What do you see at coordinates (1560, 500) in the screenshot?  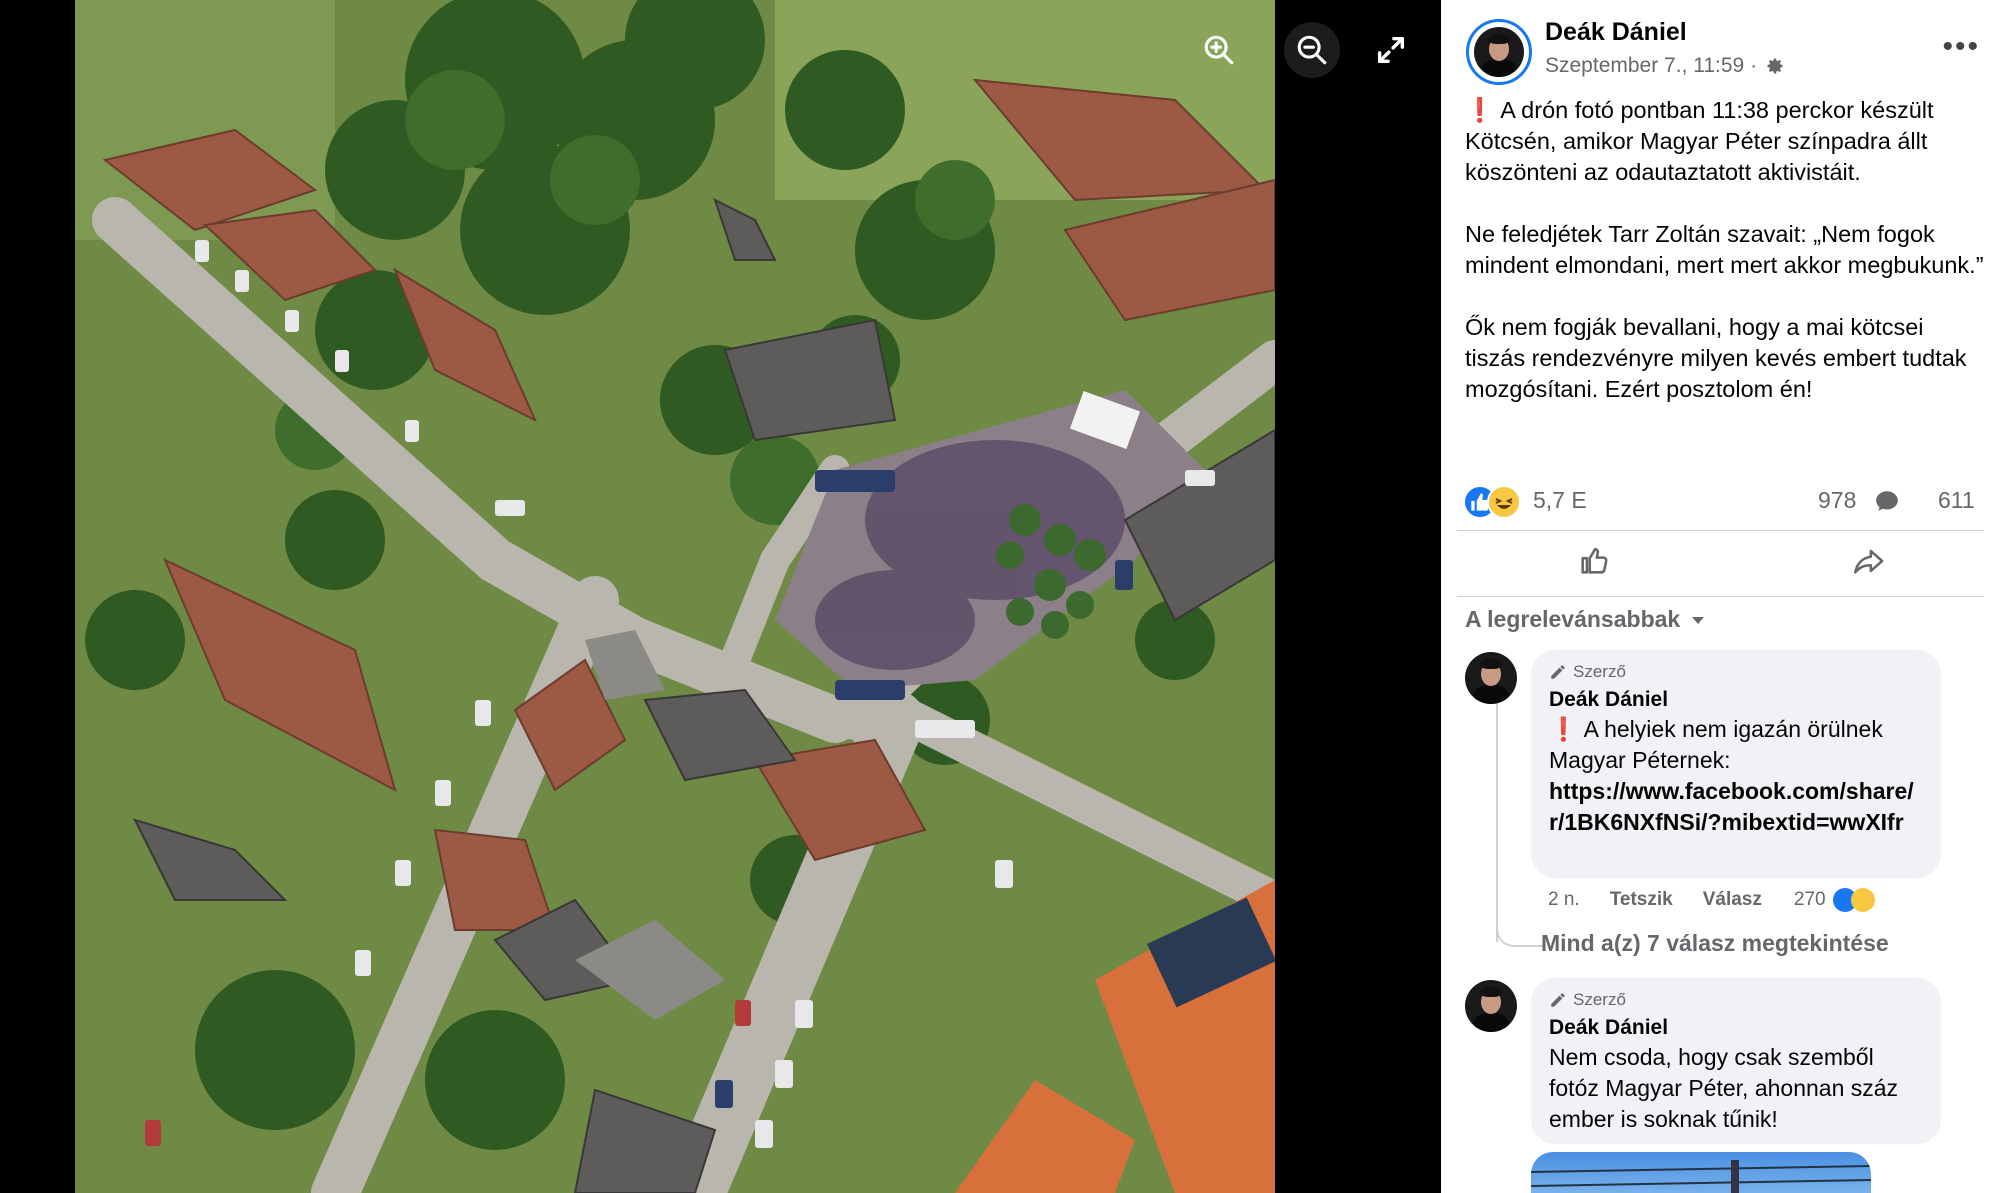 I see `reaction-count: 5,7 E` at bounding box center [1560, 500].